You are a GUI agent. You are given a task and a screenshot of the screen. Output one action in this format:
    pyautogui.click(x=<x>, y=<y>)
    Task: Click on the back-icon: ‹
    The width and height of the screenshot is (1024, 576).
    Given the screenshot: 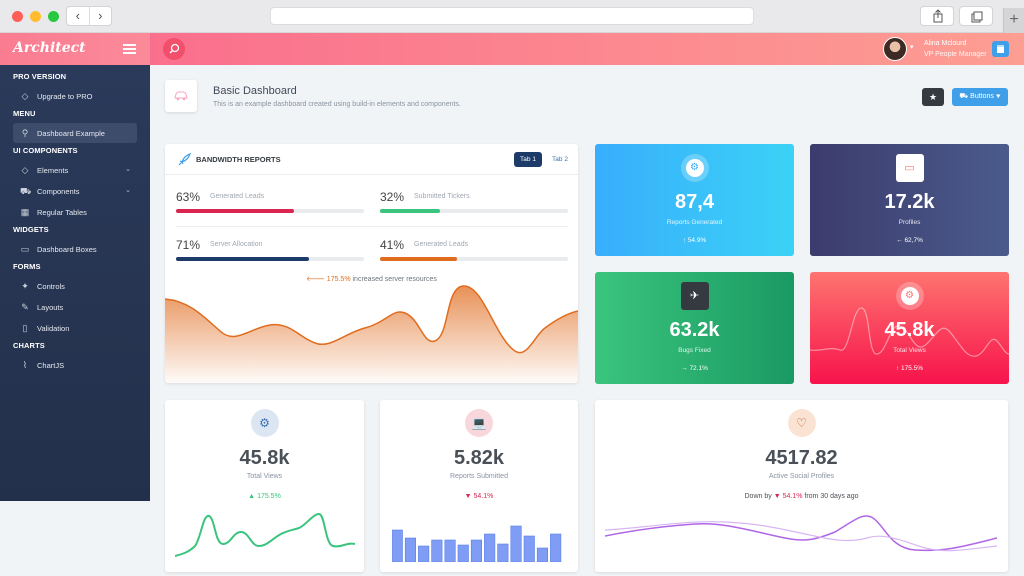 What is the action you would take?
    pyautogui.click(x=78, y=16)
    